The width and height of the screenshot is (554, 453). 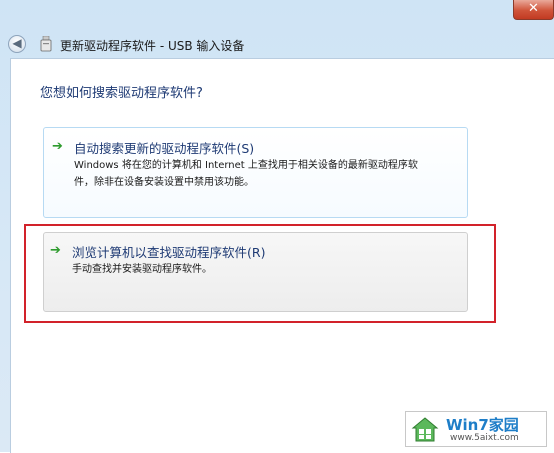 I want to click on back-button: ◀, so click(x=17, y=44).